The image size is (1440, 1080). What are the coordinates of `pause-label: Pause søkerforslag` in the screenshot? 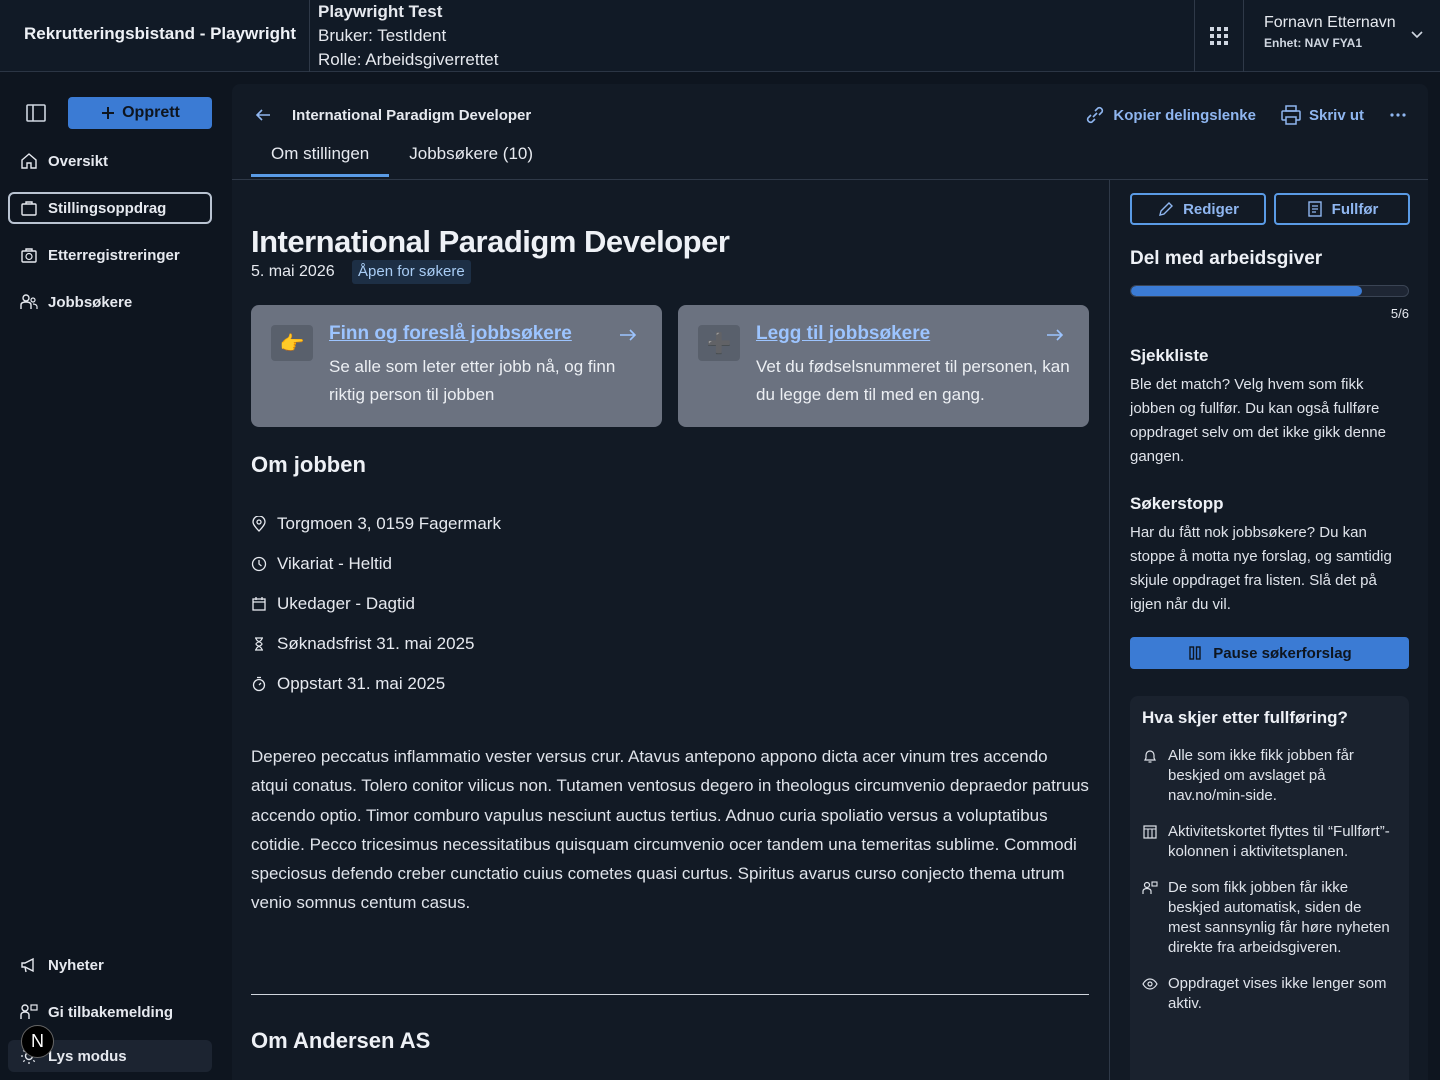 It's located at (1282, 653).